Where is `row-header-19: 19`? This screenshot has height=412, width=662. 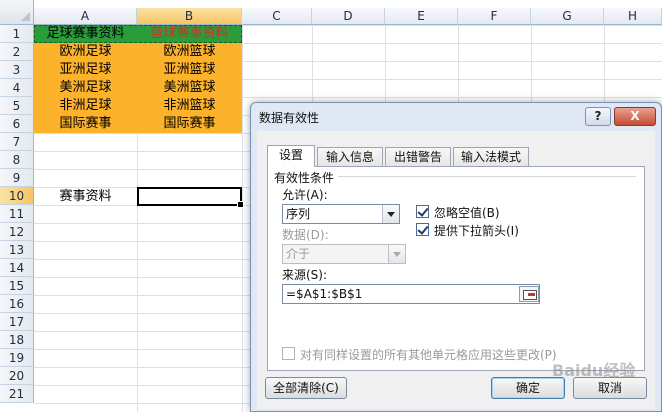
row-header-19: 19 is located at coordinates (17, 358).